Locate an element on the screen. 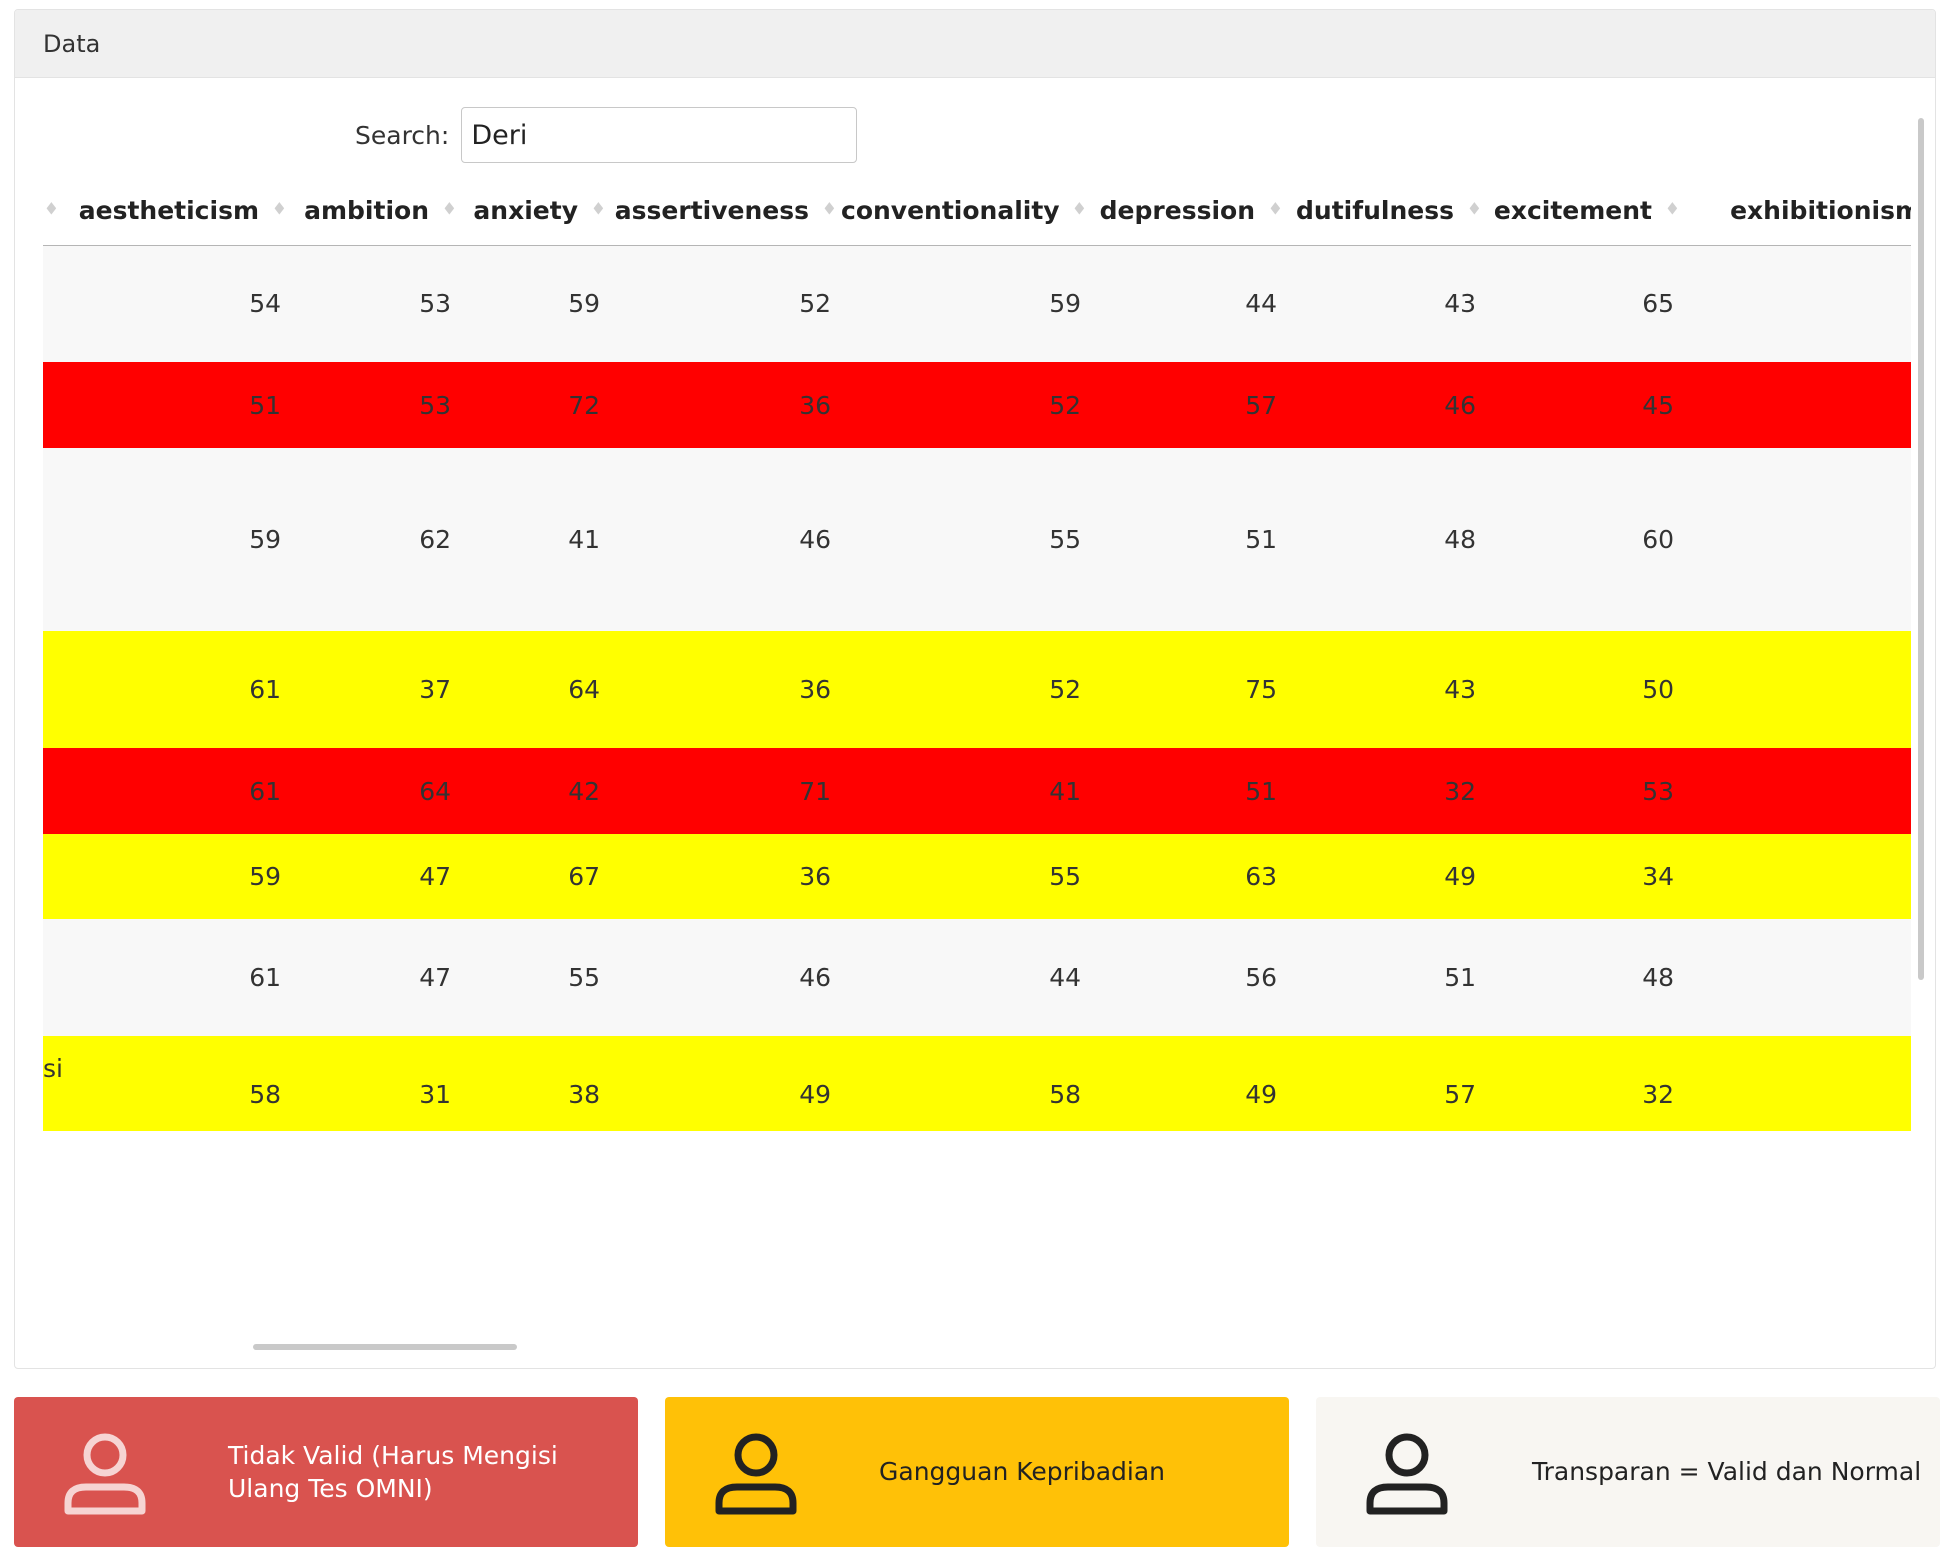 The height and width of the screenshot is (1561, 1960). column-header-depression: depression ♦ is located at coordinates (1189, 211).